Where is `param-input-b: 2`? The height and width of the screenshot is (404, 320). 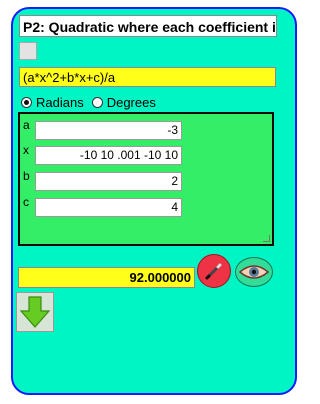 param-input-b: 2 is located at coordinates (108, 181).